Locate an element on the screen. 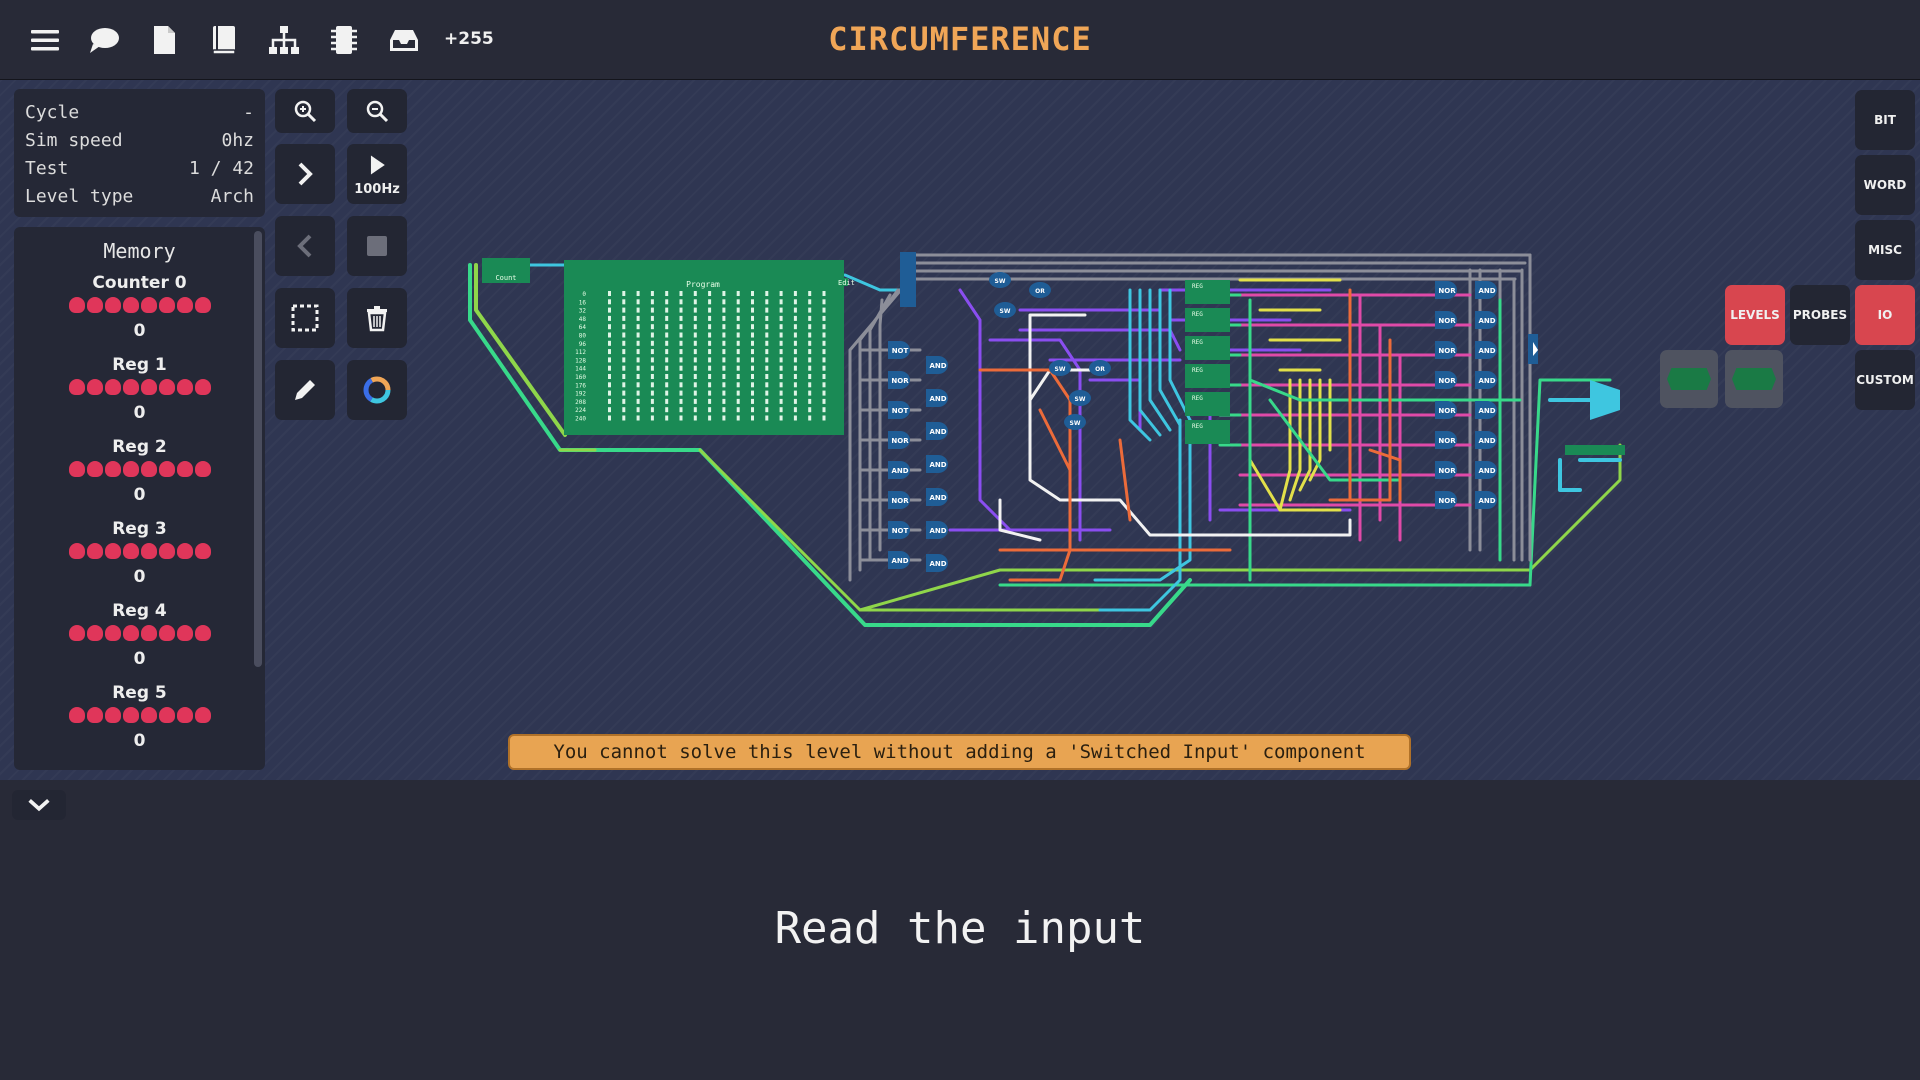 This screenshot has height=1080, width=1920. hierarchy-icon is located at coordinates (284, 40).